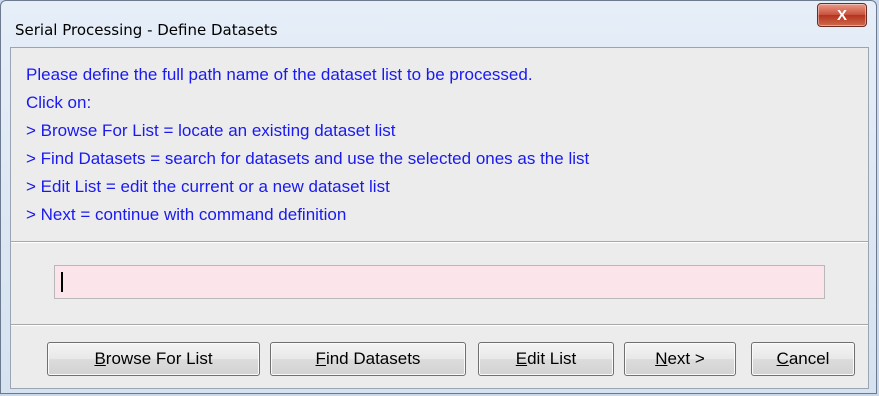  I want to click on window-title: Serial Processing - Define Datasets, so click(146, 30).